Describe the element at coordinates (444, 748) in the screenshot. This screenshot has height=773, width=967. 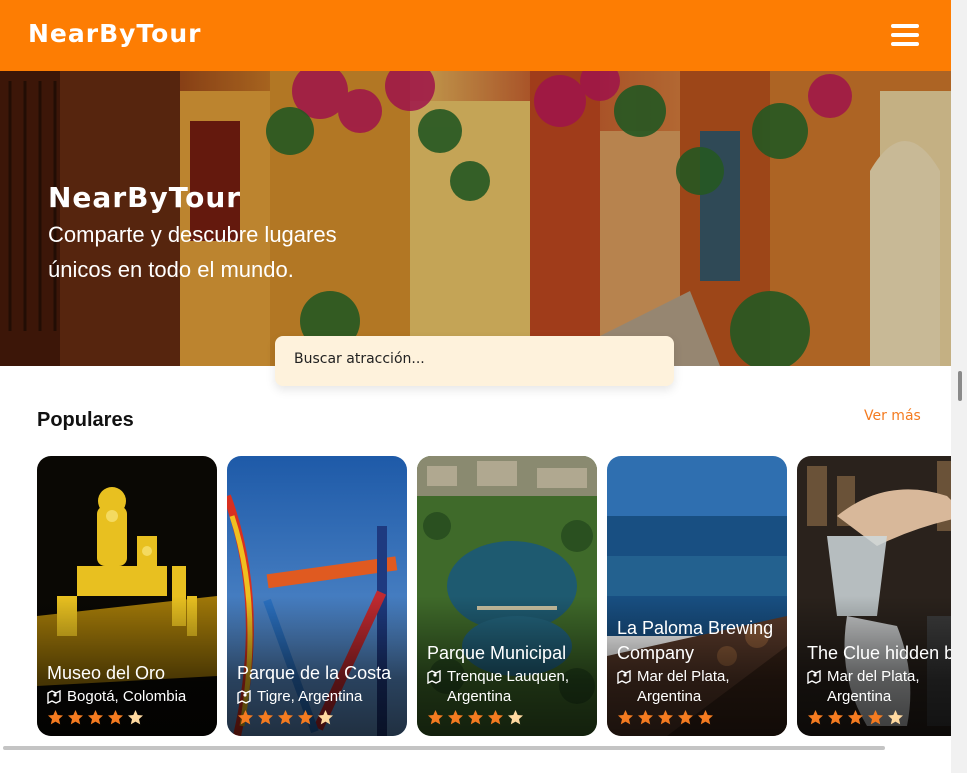
I see `horizontal-scrollbar` at that location.